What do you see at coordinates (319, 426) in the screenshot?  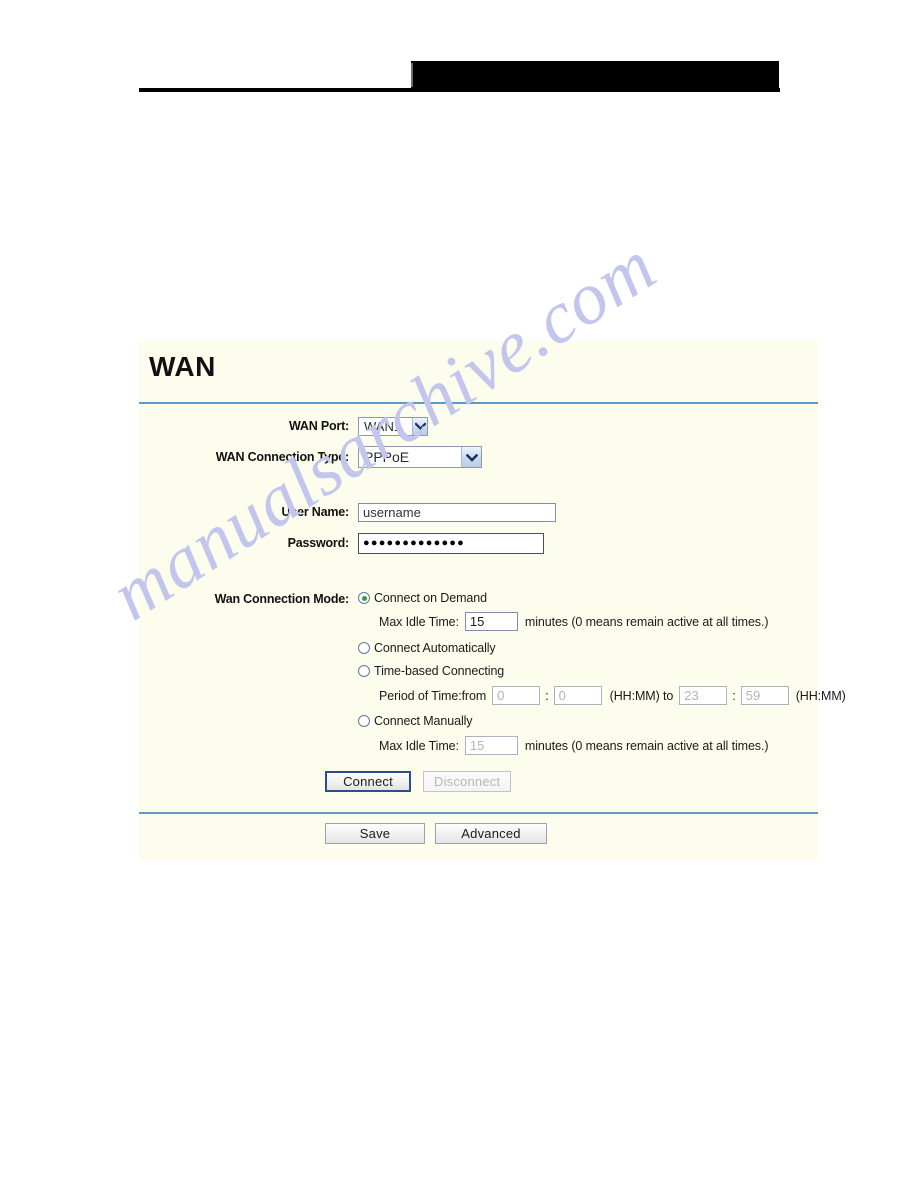 I see `wan-port-label: WAN Port:` at bounding box center [319, 426].